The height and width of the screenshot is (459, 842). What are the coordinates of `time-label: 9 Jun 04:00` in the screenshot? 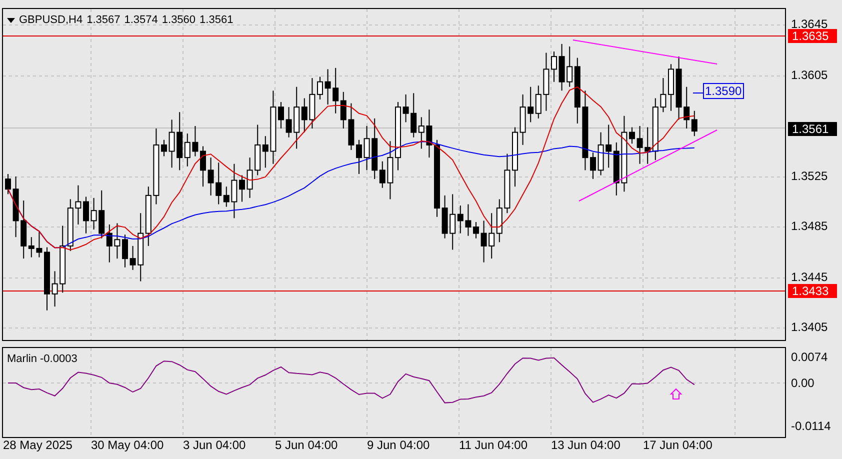 It's located at (398, 445).